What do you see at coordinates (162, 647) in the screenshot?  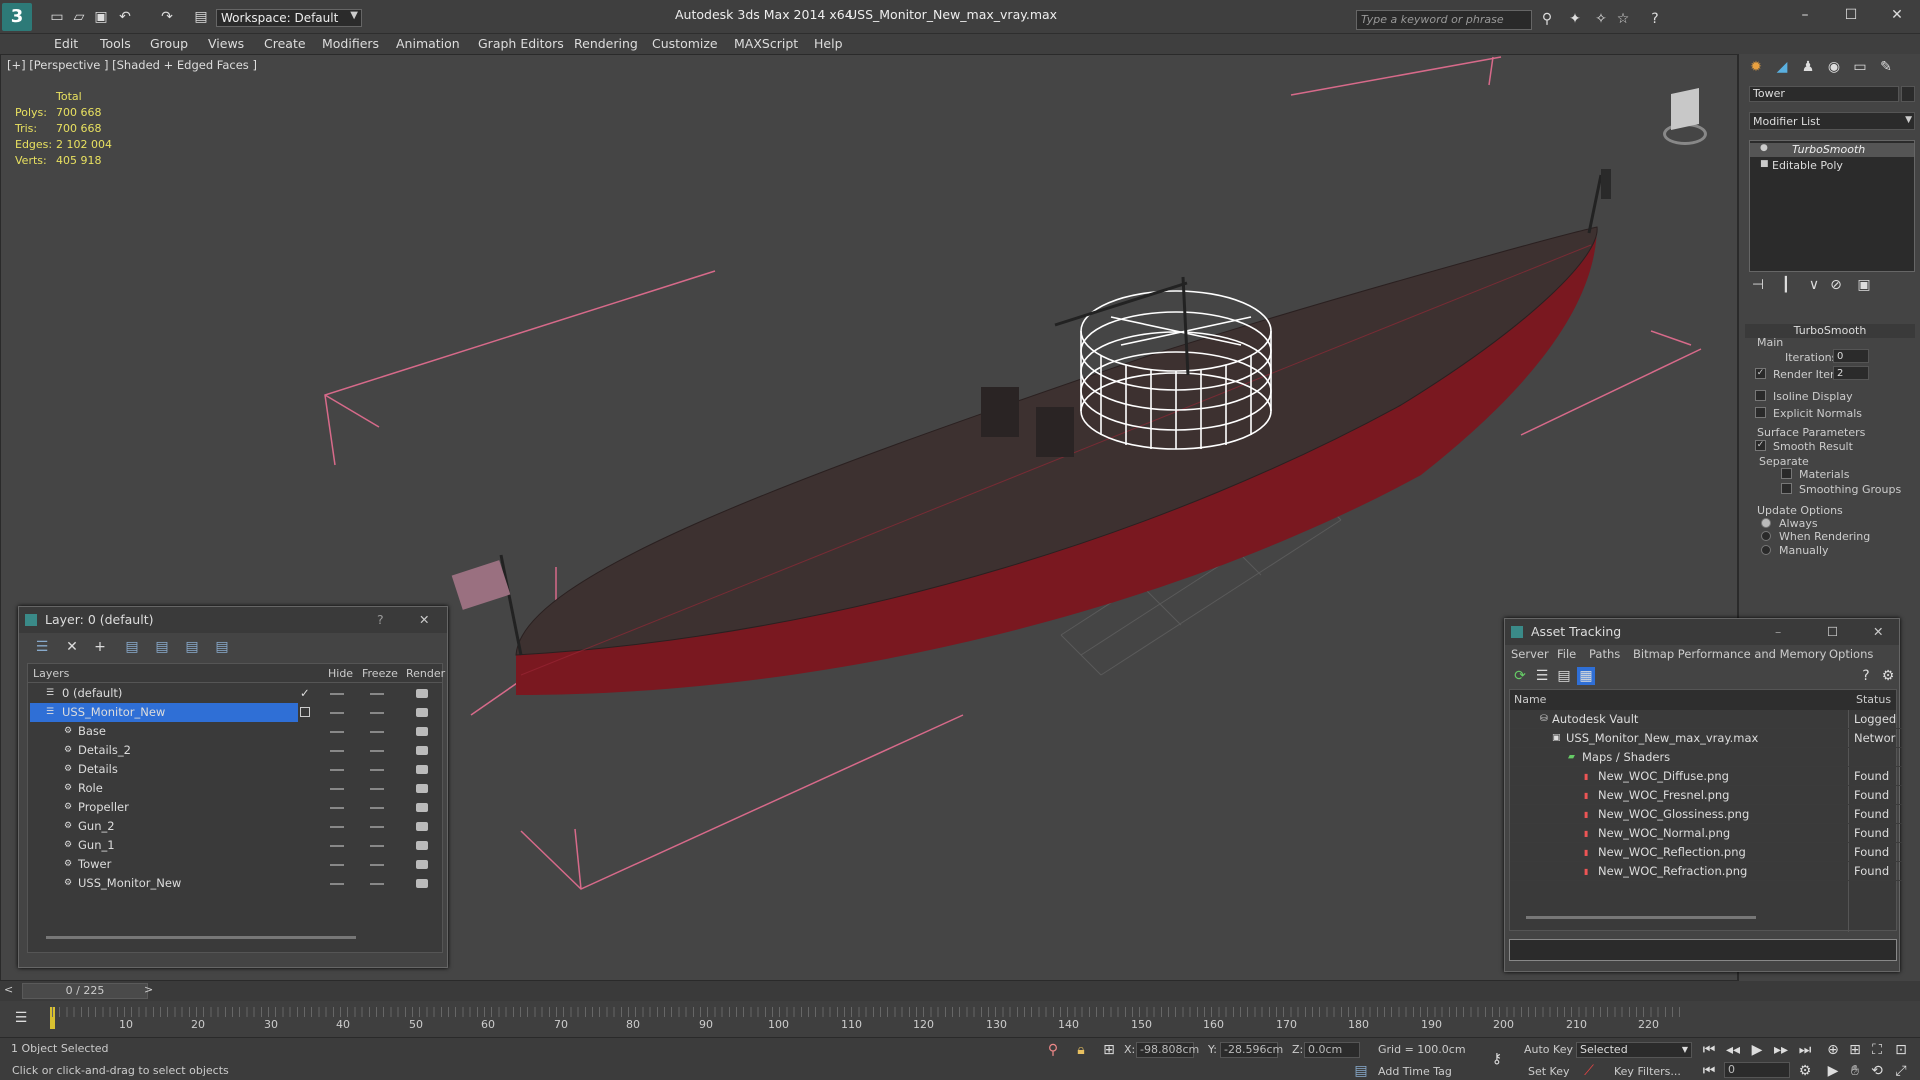 I see `highlight-layer-icon: ▤` at bounding box center [162, 647].